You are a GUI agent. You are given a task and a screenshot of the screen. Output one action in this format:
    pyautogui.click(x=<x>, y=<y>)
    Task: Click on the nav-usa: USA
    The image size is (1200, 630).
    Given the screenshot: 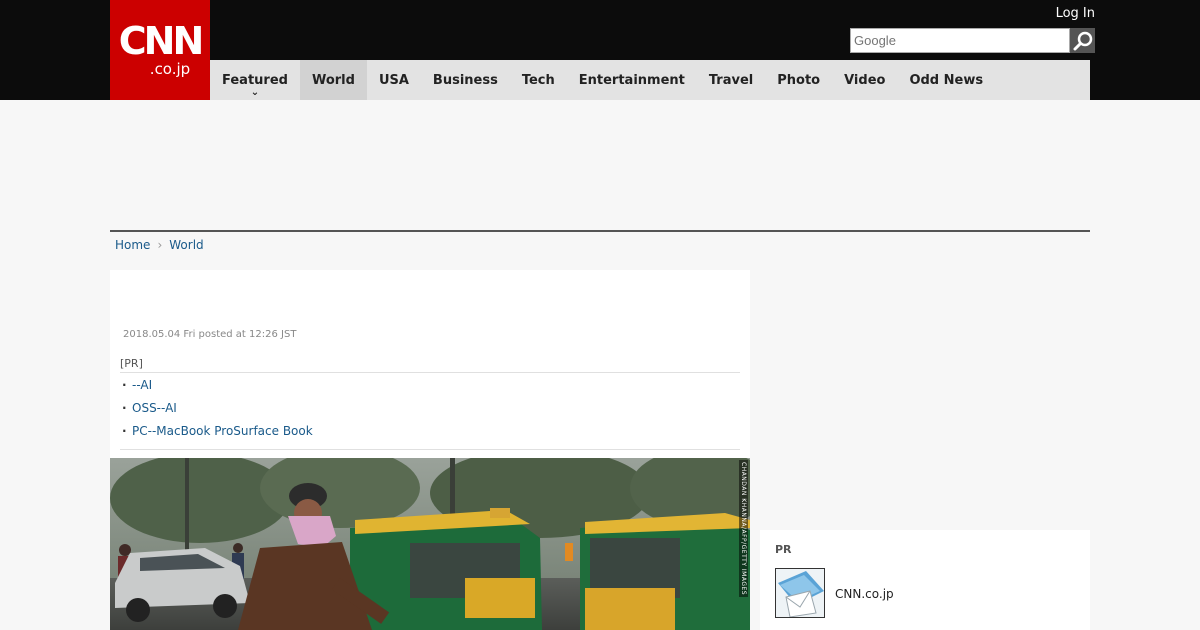 What is the action you would take?
    pyautogui.click(x=394, y=80)
    